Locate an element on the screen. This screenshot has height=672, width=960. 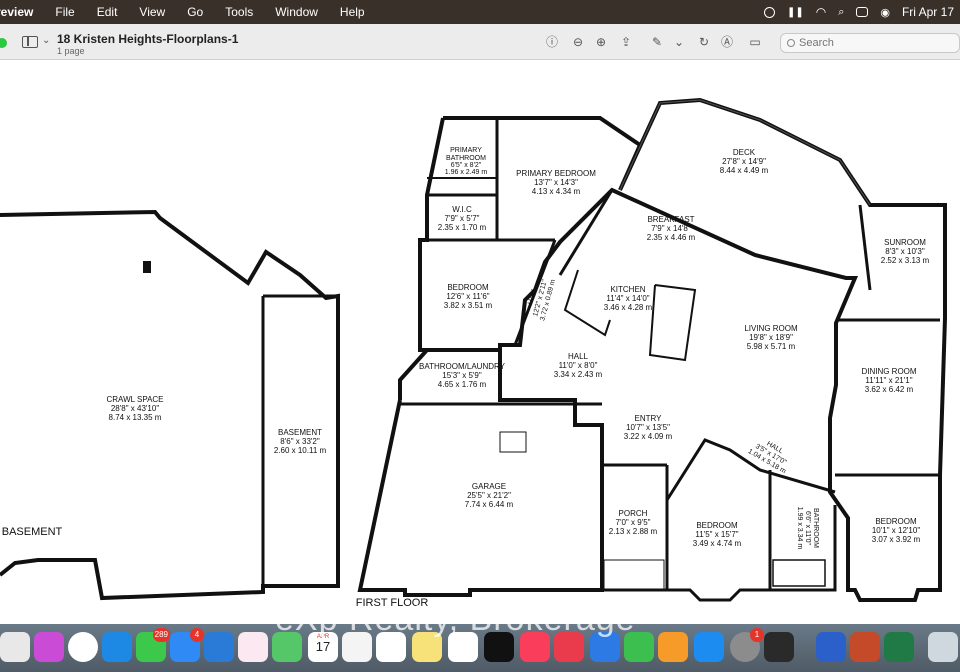
menu-window: Window is located at coordinates (296, 12).